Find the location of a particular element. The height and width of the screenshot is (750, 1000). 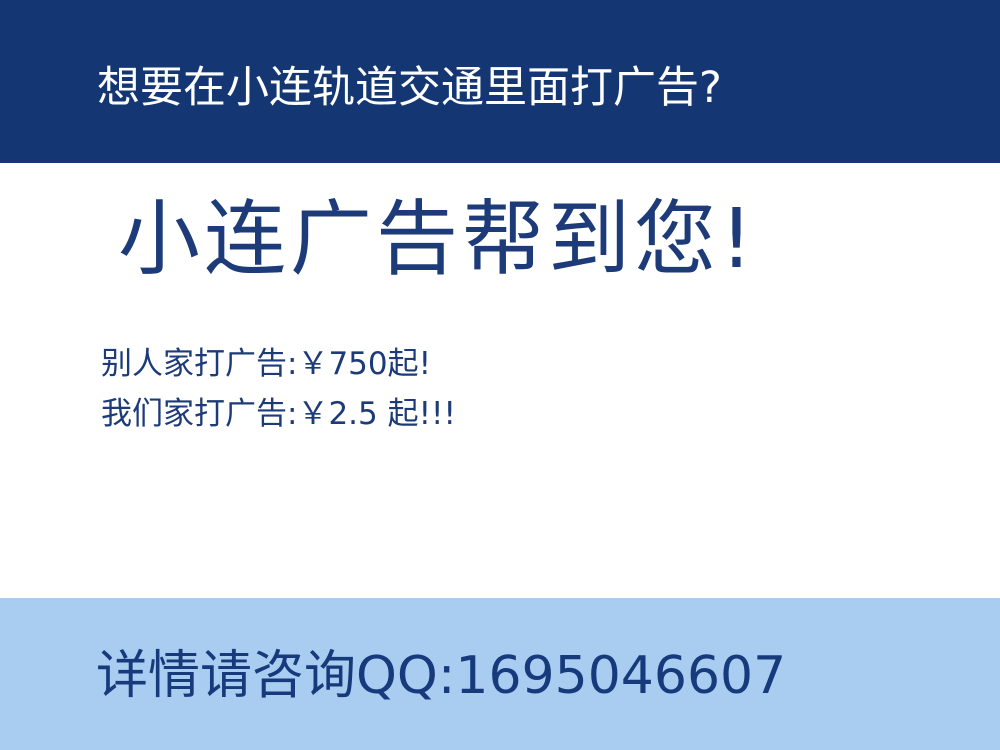

competitor-price-line: 别人家打广告:￥750起! is located at coordinates (266, 364).